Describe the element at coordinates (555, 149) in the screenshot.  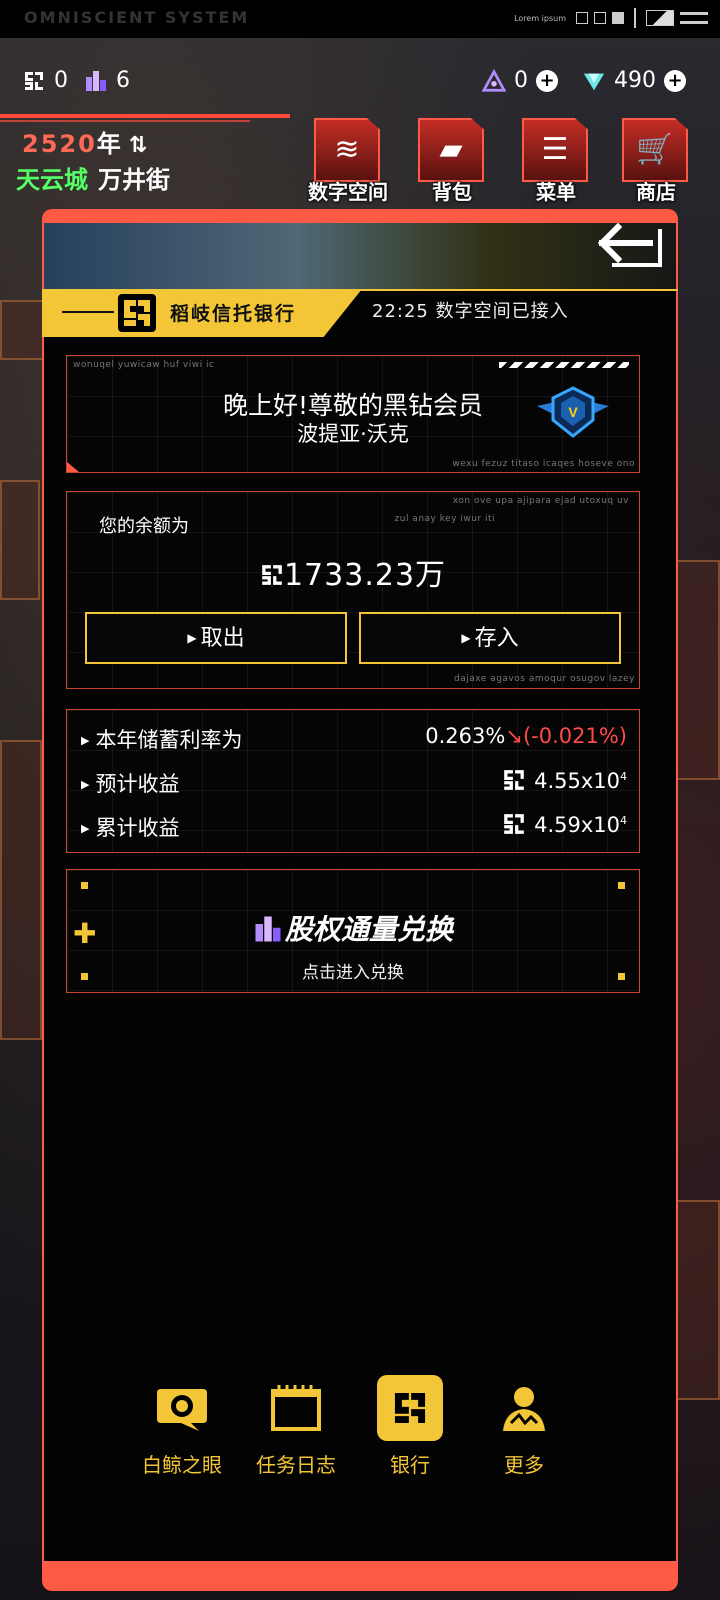
I see `menu-icon: ☰` at that location.